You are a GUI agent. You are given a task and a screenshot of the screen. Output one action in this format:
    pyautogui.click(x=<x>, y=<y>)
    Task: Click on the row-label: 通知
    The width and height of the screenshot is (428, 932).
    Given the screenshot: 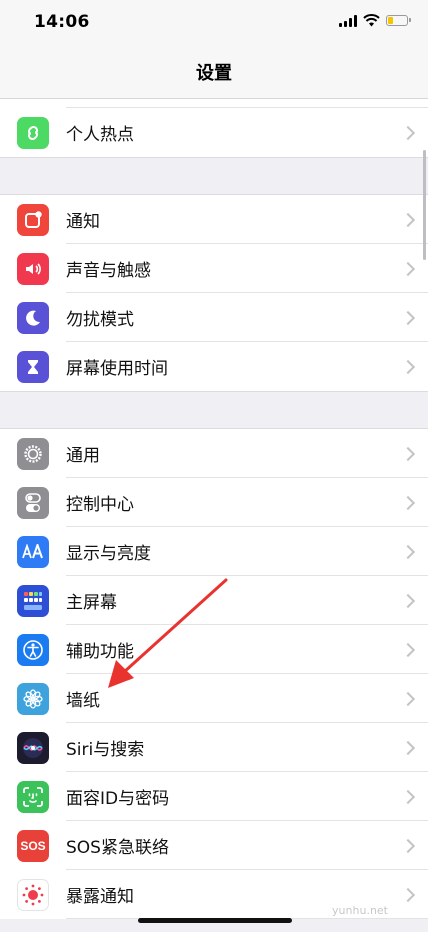 What is the action you would take?
    pyautogui.click(x=83, y=222)
    